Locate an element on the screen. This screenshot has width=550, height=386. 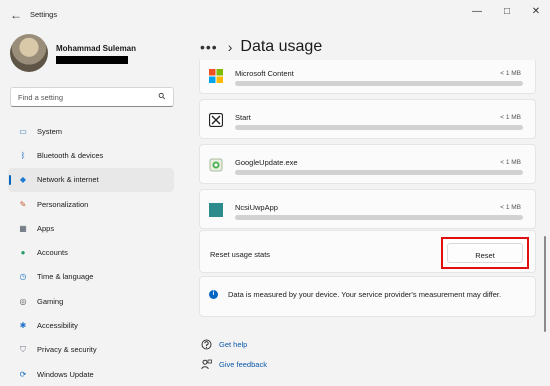
app-name: GoogleUpdate.exe is located at coordinates (266, 162).